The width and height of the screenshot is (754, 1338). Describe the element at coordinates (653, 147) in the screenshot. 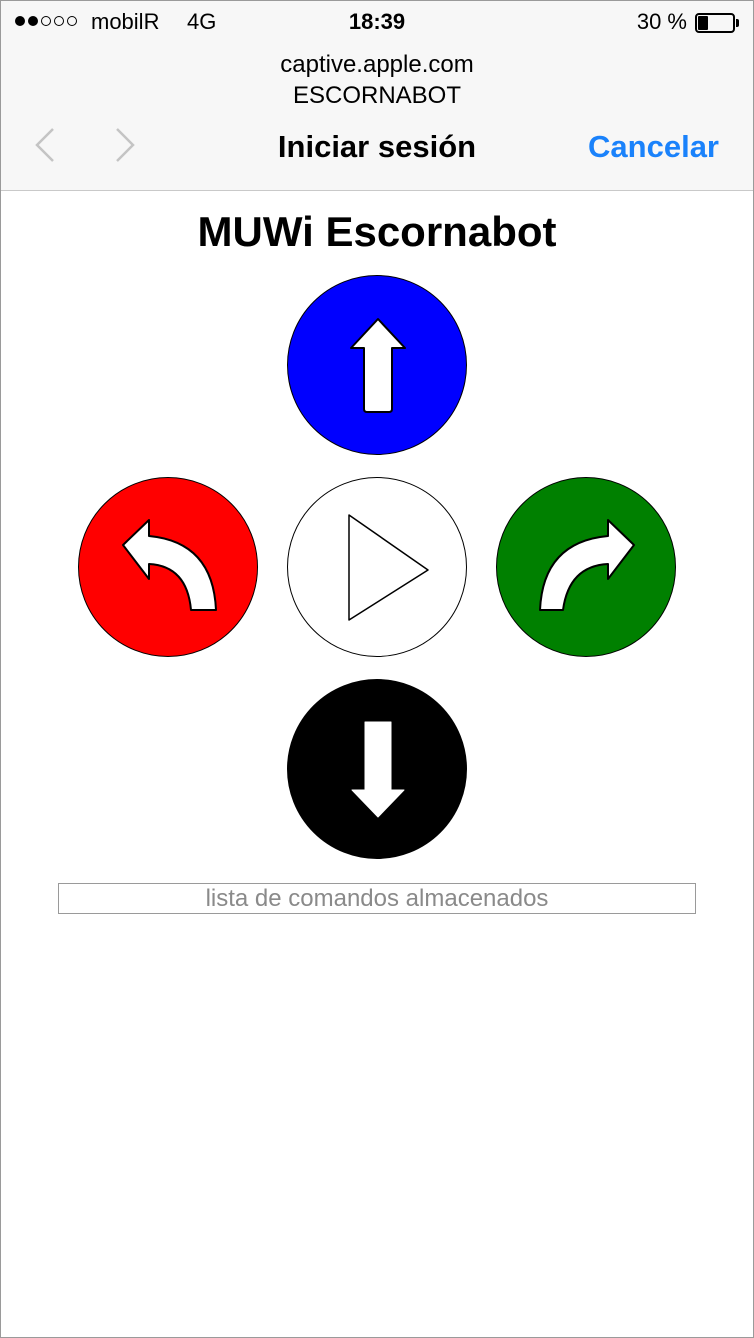

I see `cancel-button: Cancelar` at that location.